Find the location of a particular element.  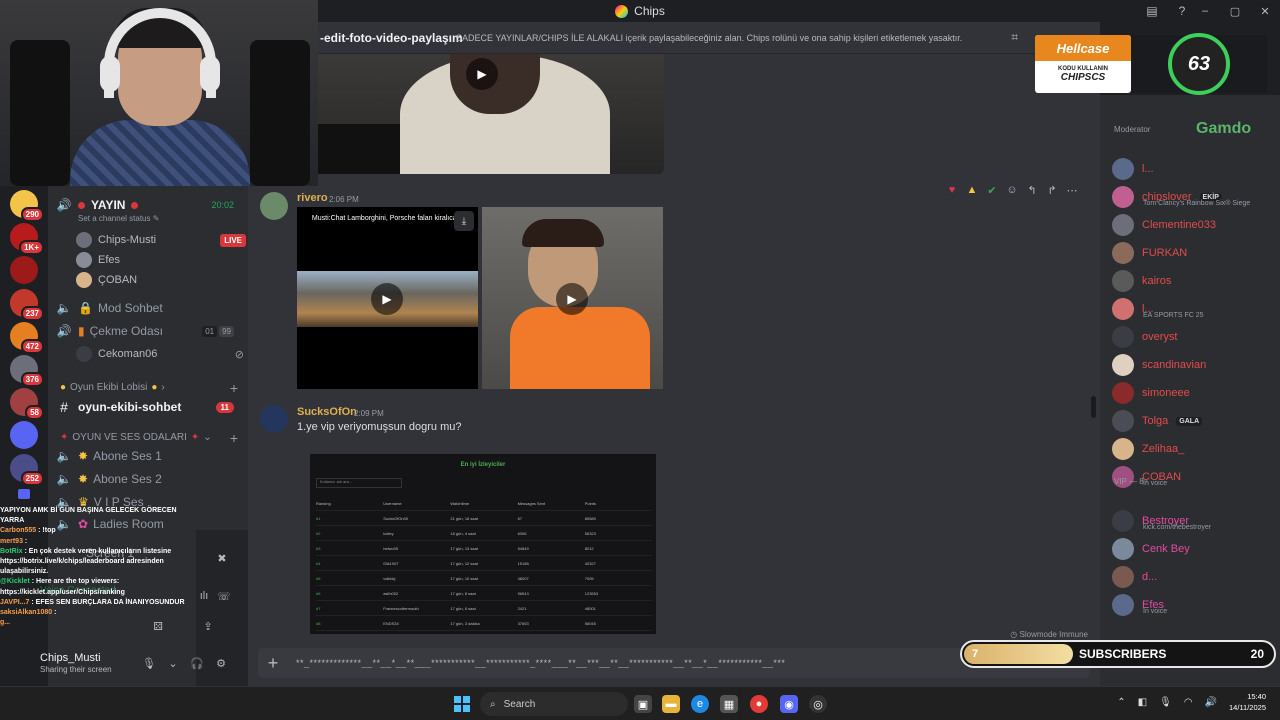

voice-user: Efes is located at coordinates (98, 260).